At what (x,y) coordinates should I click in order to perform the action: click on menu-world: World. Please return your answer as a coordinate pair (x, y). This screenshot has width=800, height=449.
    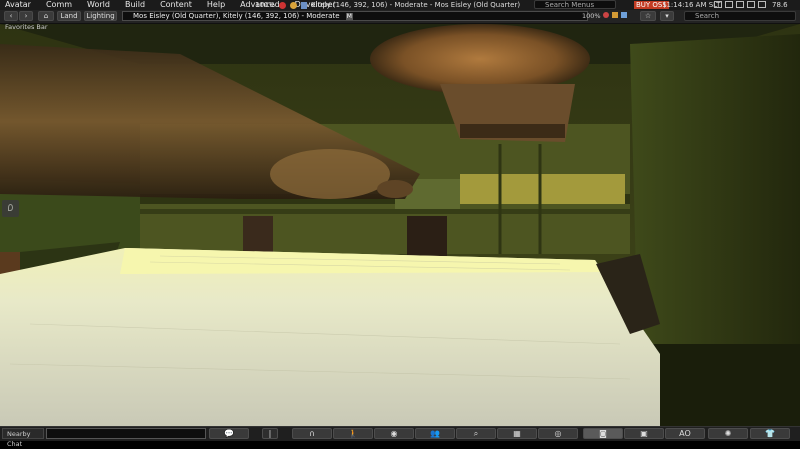
    Looking at the image, I should click on (99, 5).